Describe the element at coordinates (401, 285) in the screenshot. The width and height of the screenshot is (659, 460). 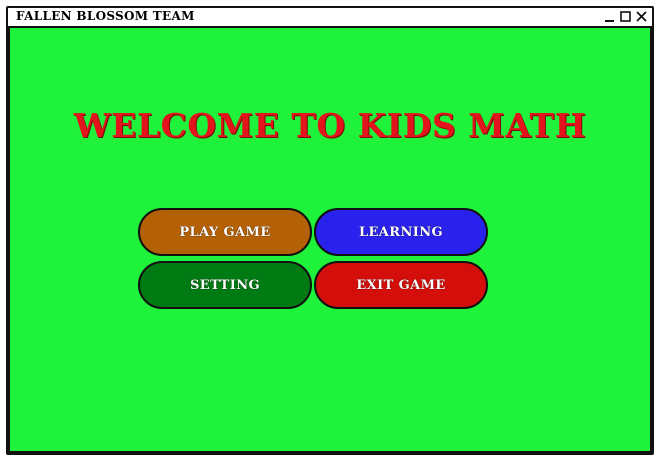
I see `exit-game-button: Exit Game` at that location.